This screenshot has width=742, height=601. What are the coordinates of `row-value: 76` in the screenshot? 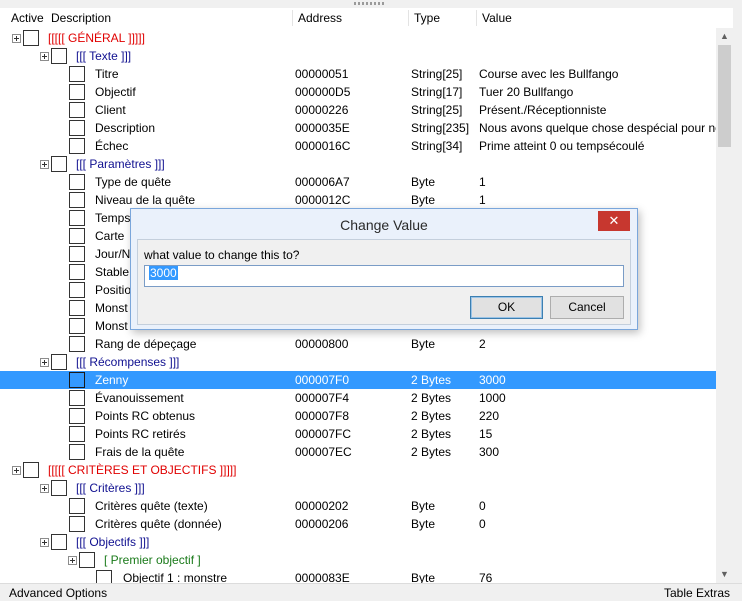 It's located at (486, 577).